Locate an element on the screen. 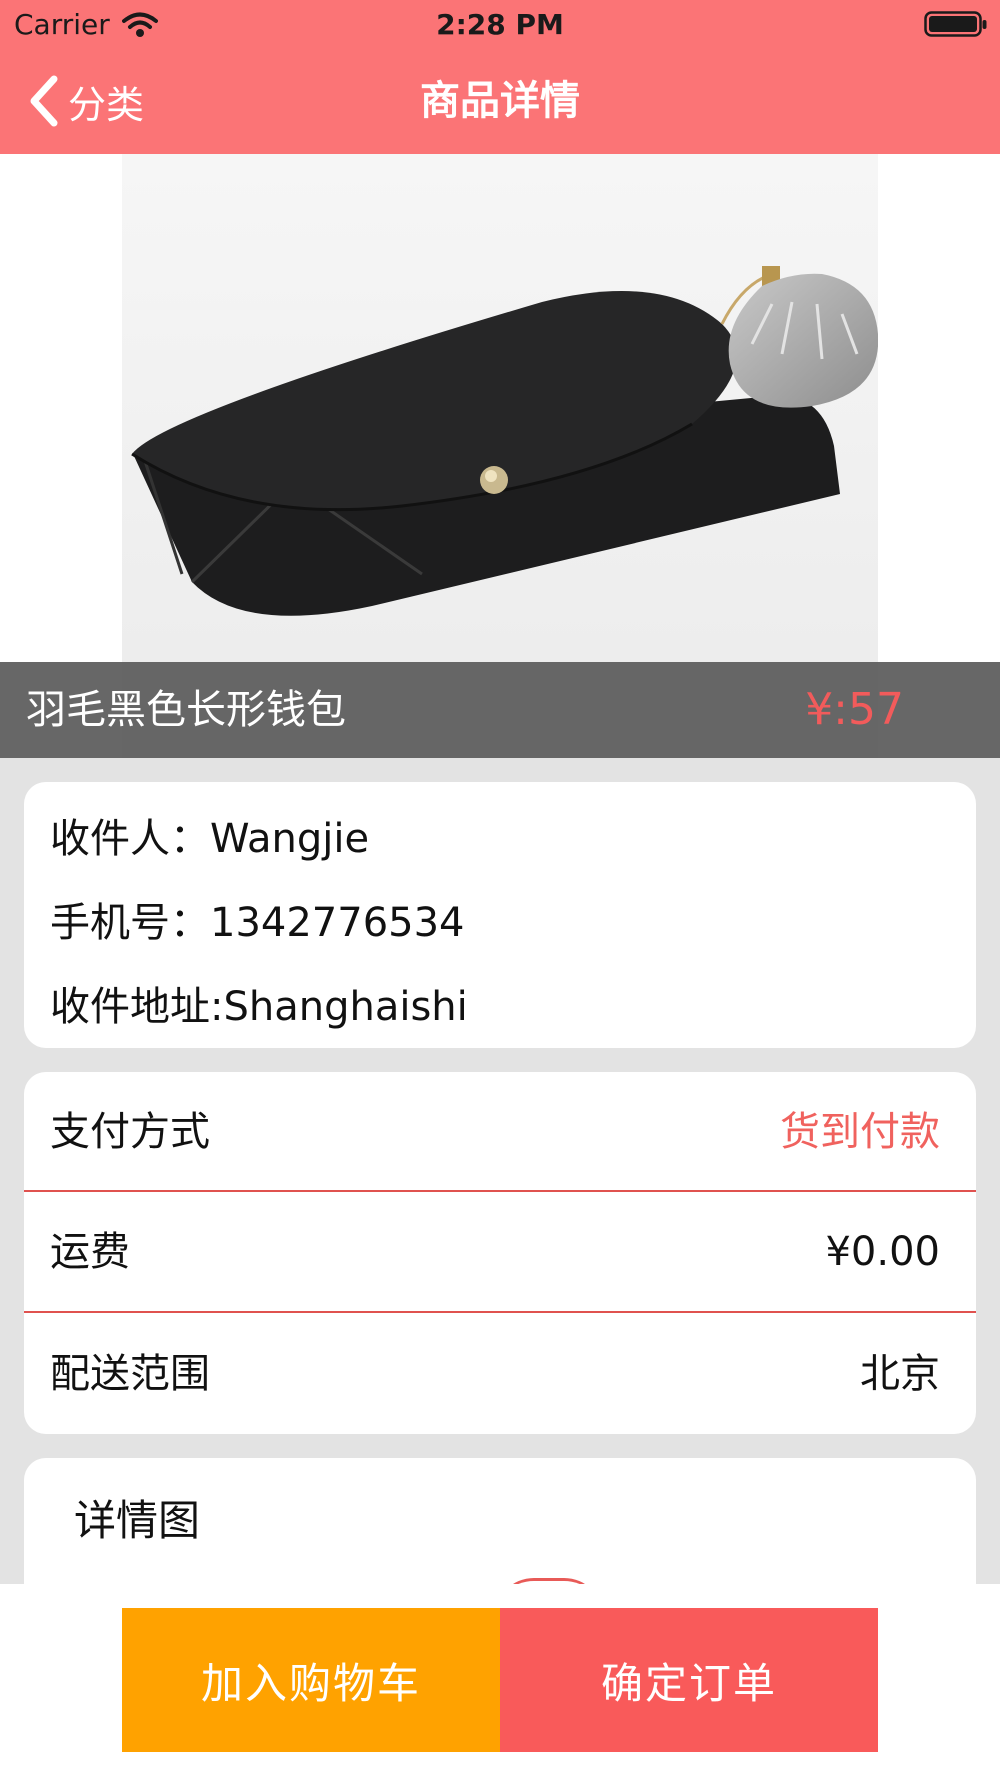  payment-method-value: 货到付款 is located at coordinates (860, 1132).